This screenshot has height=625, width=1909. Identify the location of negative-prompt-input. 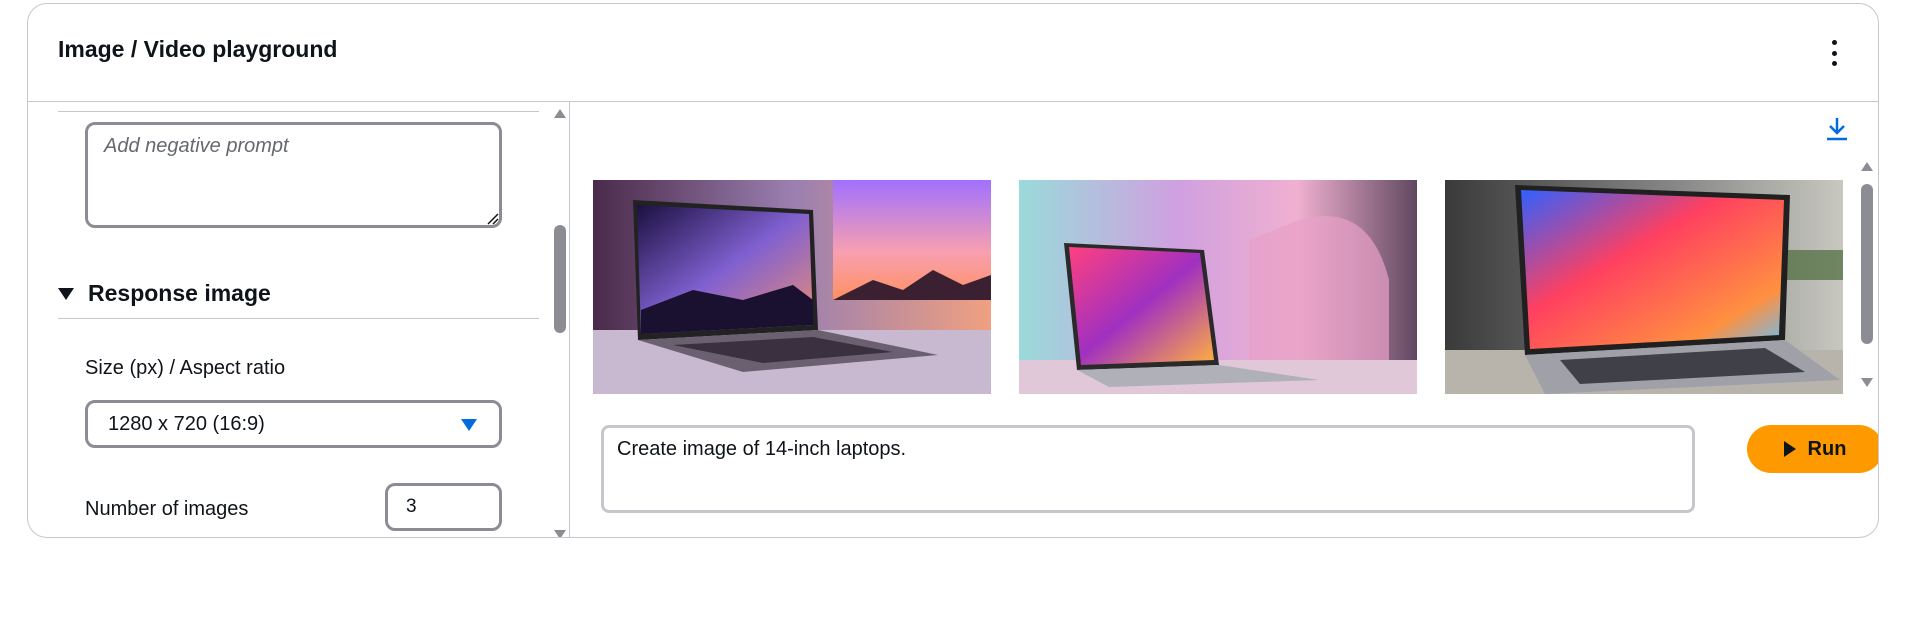
(293, 175).